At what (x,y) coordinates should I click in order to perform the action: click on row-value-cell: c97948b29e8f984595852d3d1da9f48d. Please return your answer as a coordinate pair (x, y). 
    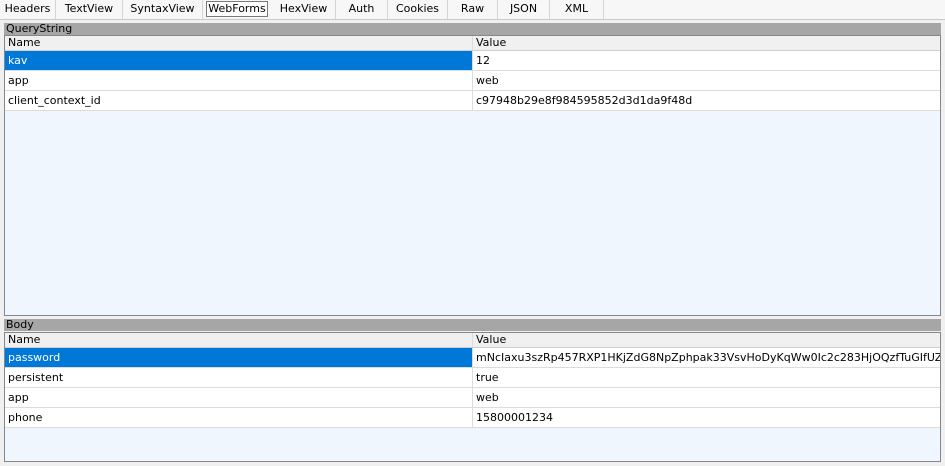
    Looking at the image, I should click on (584, 100).